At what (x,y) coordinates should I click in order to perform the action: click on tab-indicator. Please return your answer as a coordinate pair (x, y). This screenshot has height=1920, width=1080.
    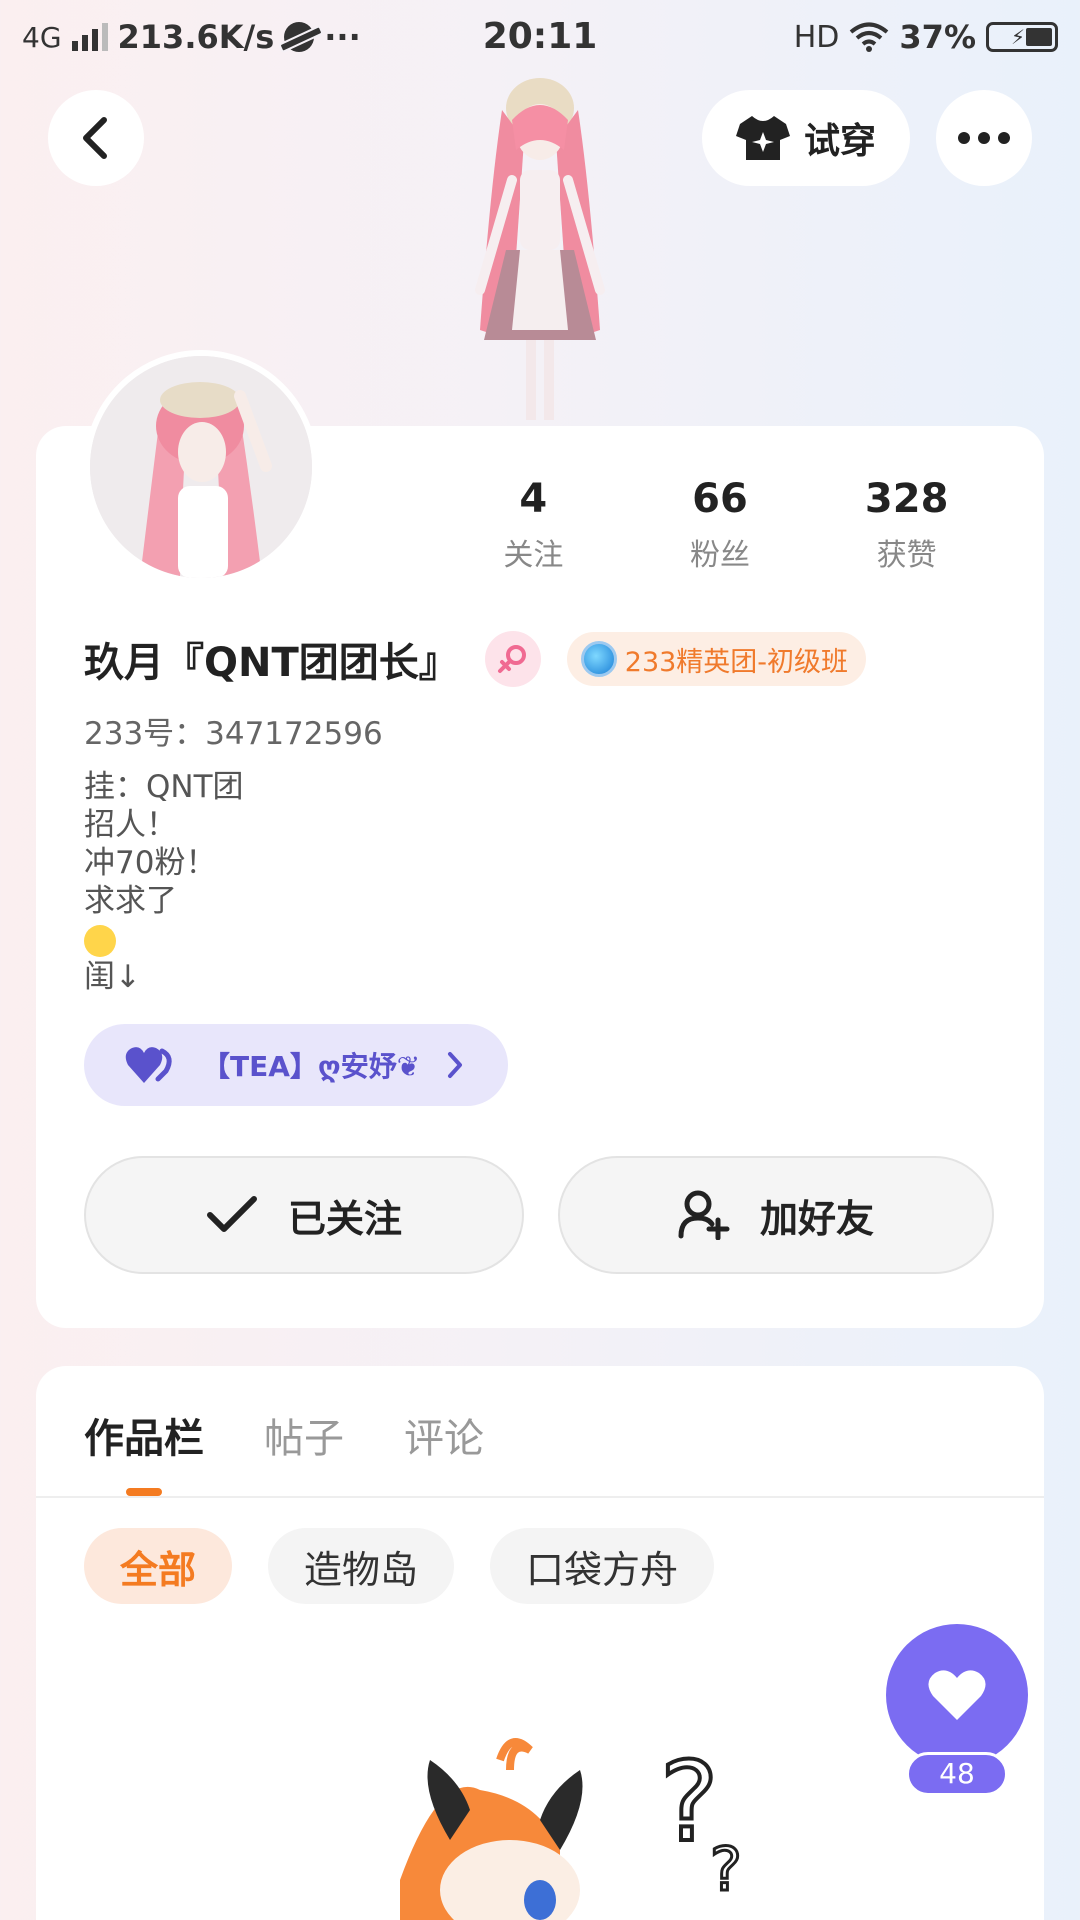
    Looking at the image, I should click on (144, 1492).